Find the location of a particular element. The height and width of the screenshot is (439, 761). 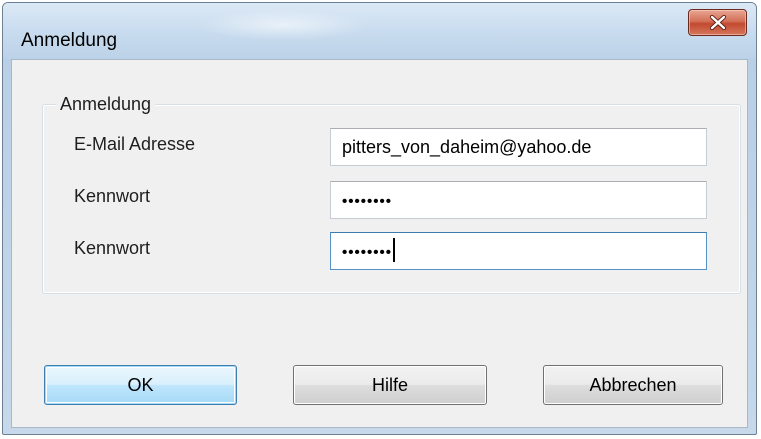

email-field: pitters_von_daheim@yahoo.de is located at coordinates (518, 147).